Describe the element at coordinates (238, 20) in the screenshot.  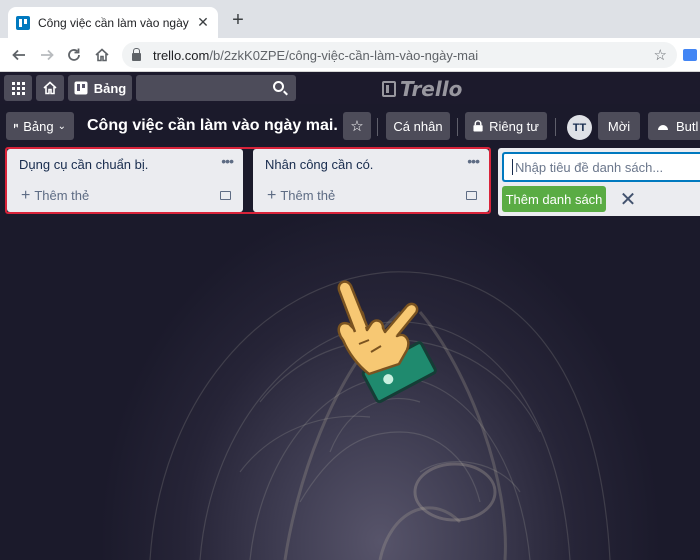
I see `new-tab-button: +` at that location.